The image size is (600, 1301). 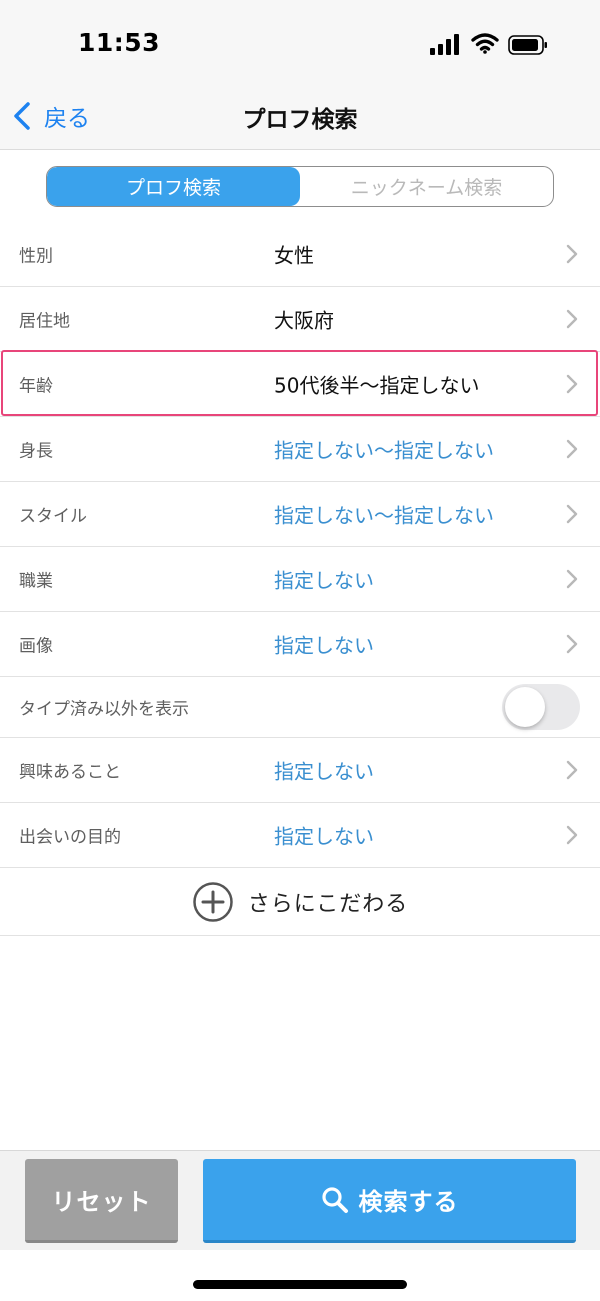 I want to click on row-label: 居住地, so click(x=44, y=321).